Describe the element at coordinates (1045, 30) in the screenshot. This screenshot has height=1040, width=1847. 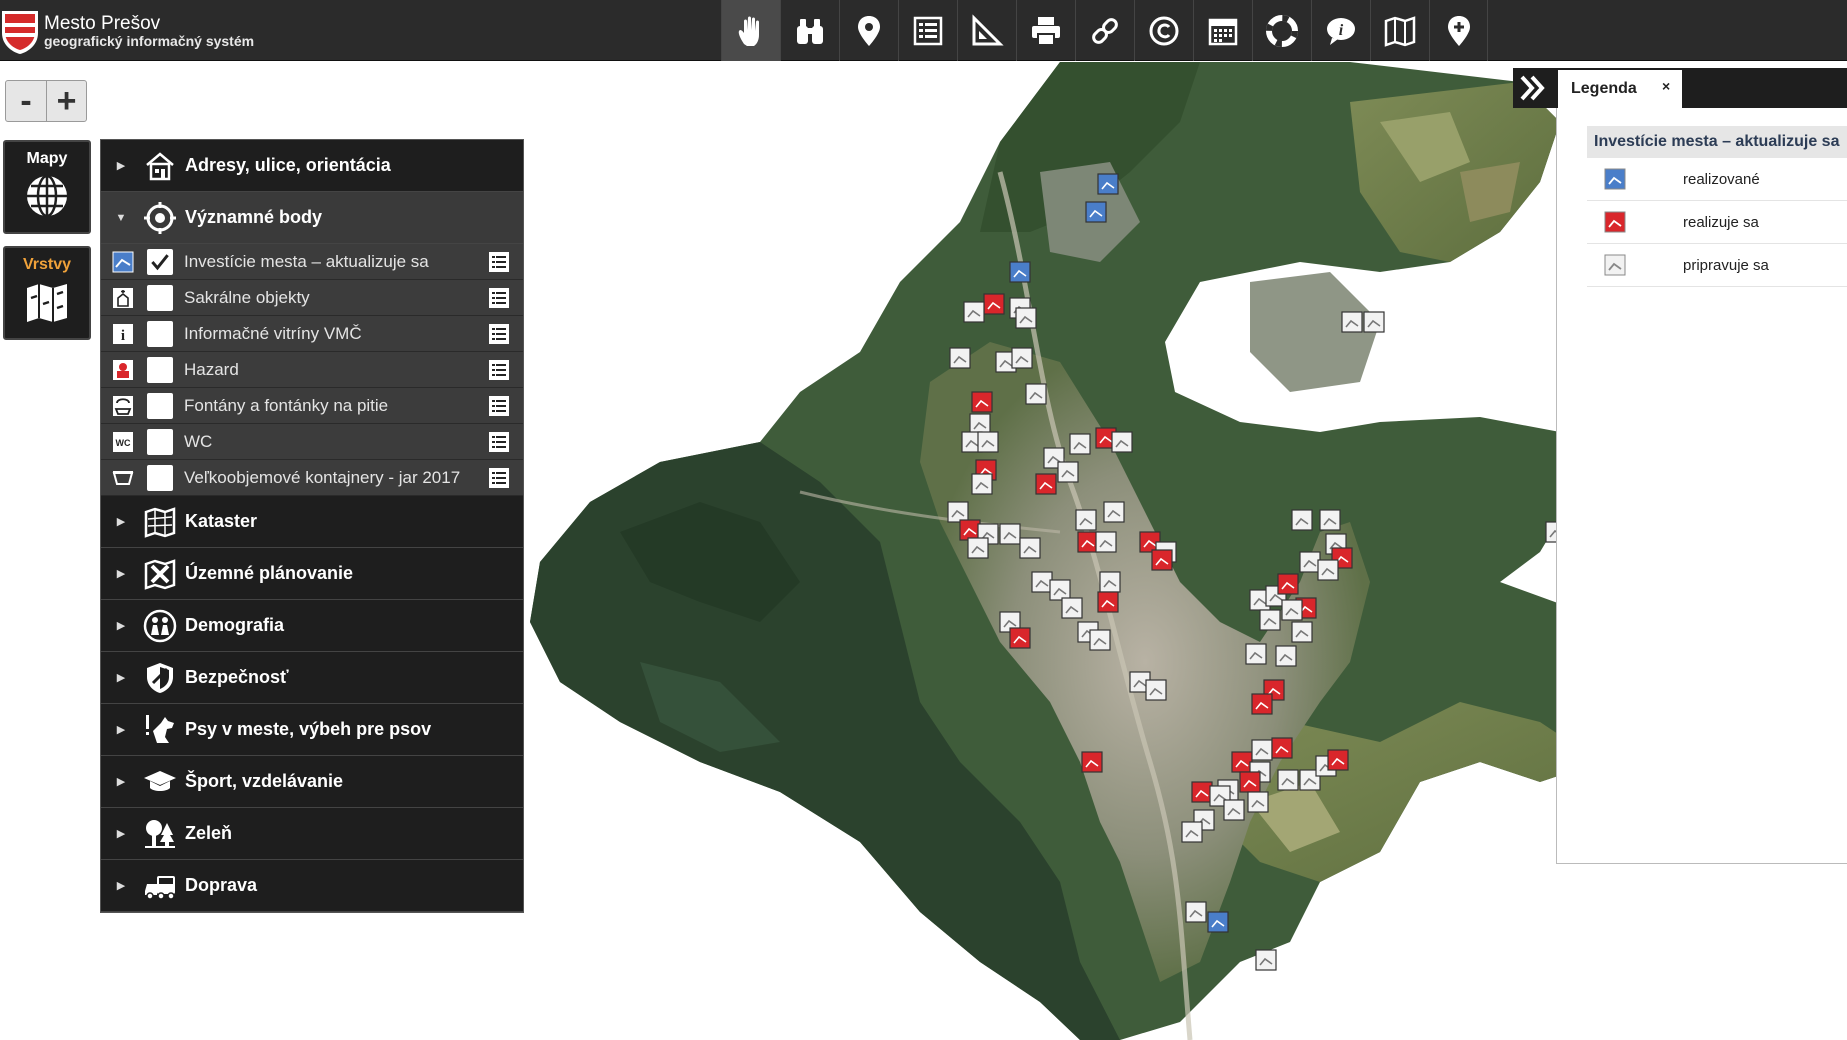
I see `print-tool-button` at that location.